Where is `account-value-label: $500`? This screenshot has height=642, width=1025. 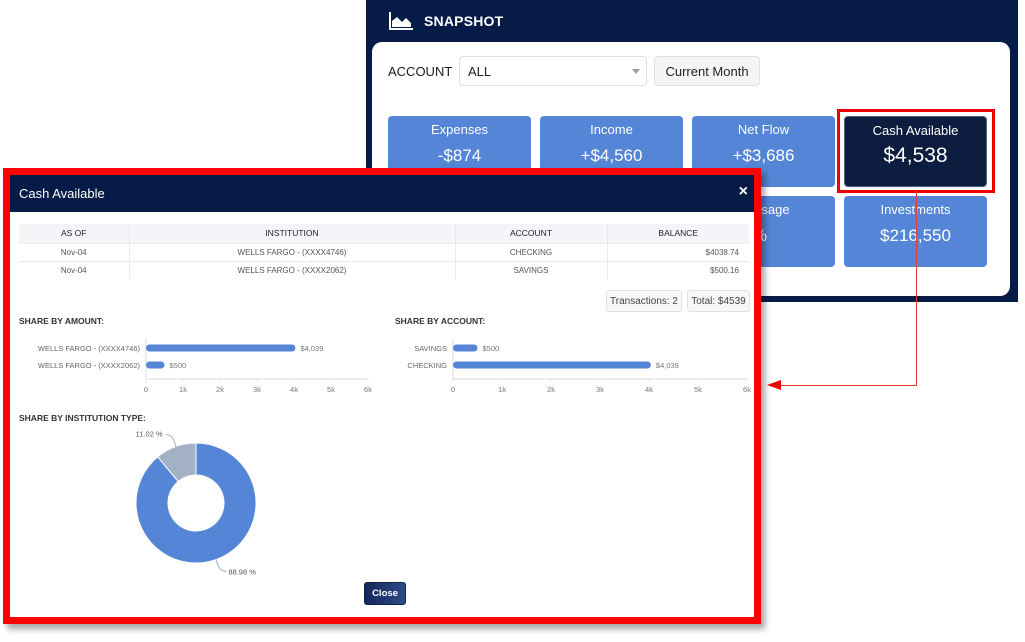 account-value-label: $500 is located at coordinates (491, 348).